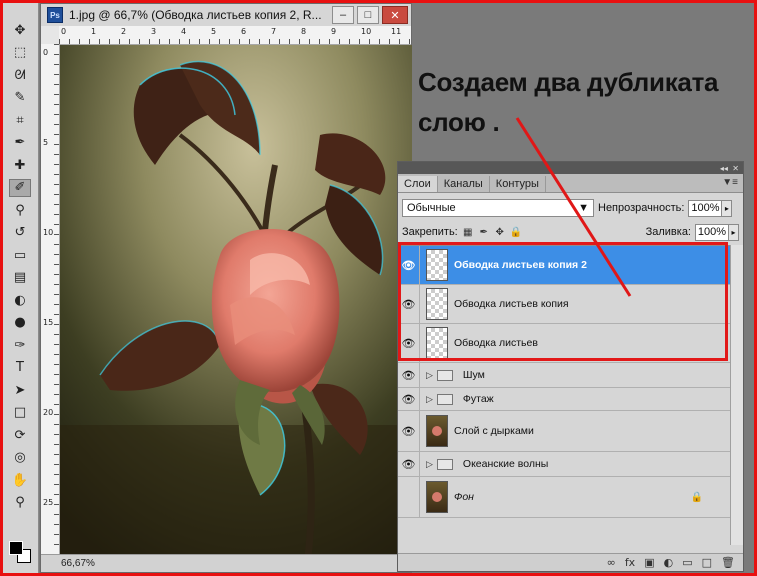 Image resolution: width=757 pixels, height=576 pixels. Describe the element at coordinates (20, 480) in the screenshot. I see `hand-tool-icon: ✋` at that location.